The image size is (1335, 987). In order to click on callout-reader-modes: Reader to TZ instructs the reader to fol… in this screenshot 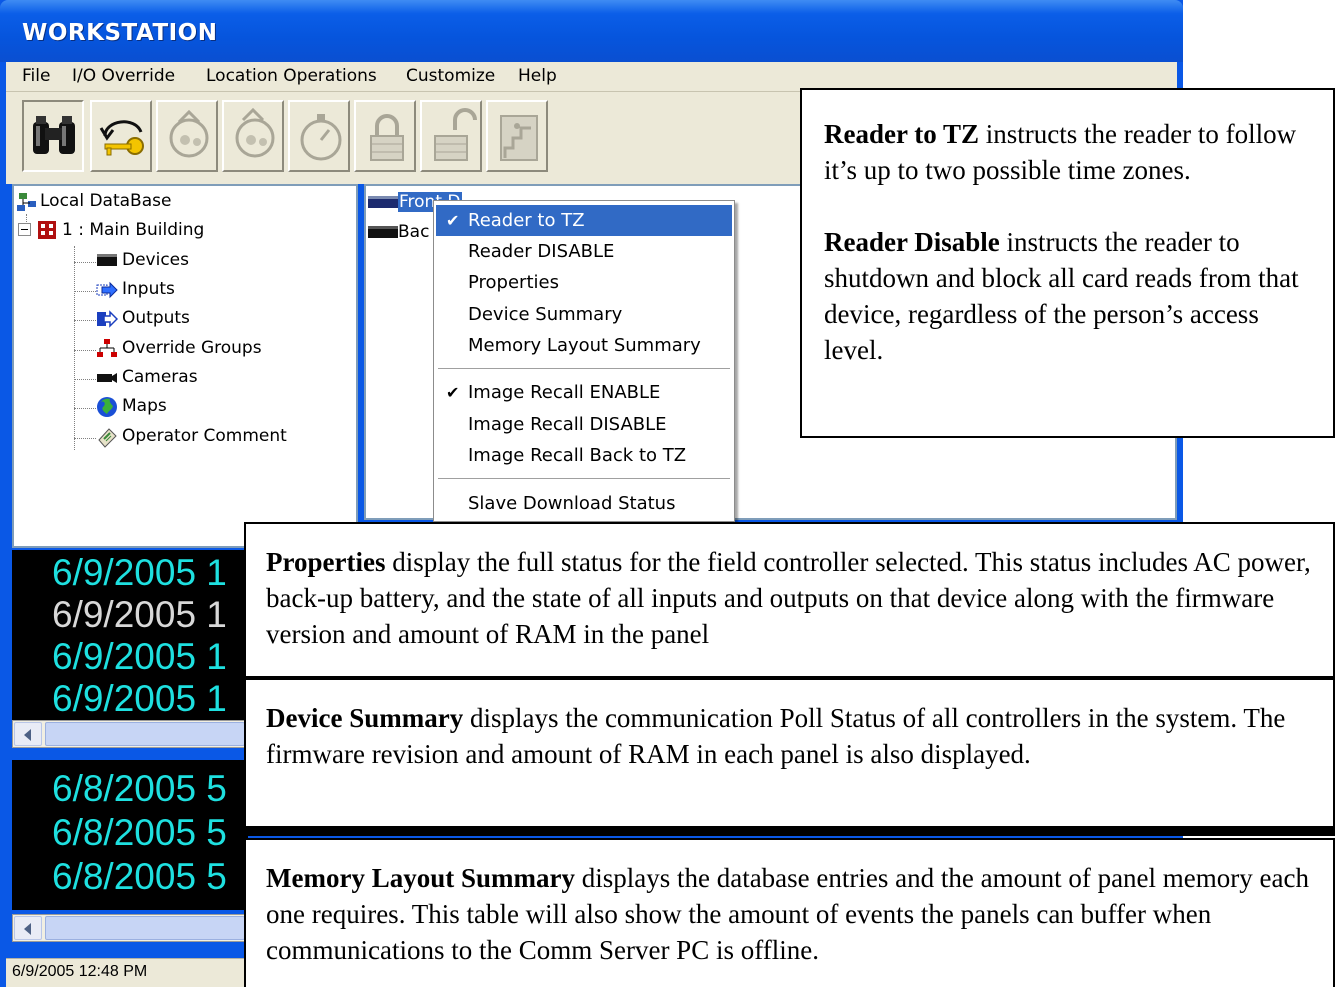, I will do `click(1067, 263)`.